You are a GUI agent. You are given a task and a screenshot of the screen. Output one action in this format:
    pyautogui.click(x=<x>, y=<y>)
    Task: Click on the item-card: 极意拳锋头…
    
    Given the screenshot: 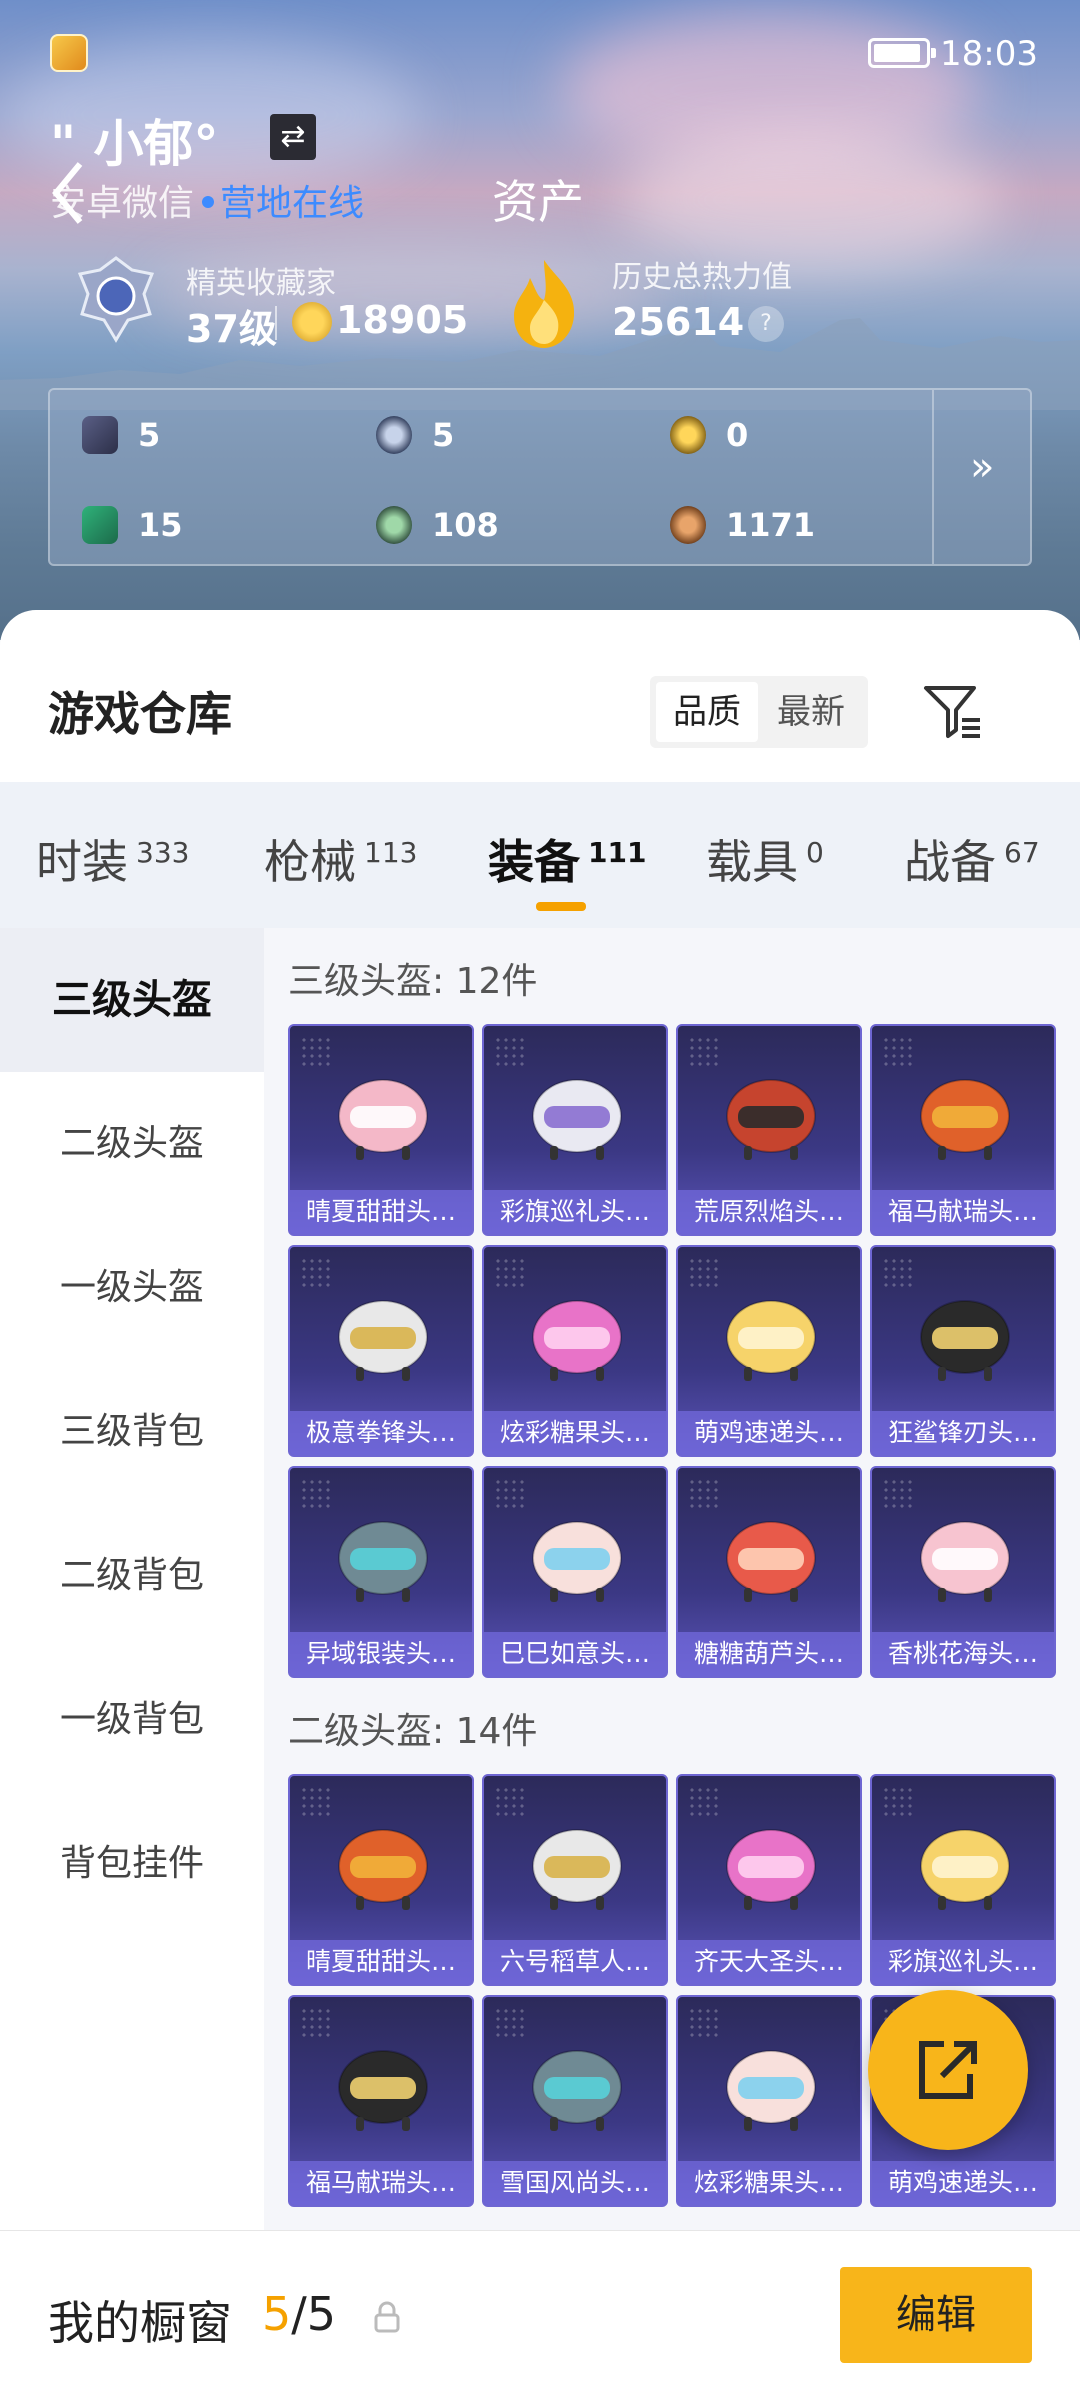 What is the action you would take?
    pyautogui.click(x=381, y=1351)
    